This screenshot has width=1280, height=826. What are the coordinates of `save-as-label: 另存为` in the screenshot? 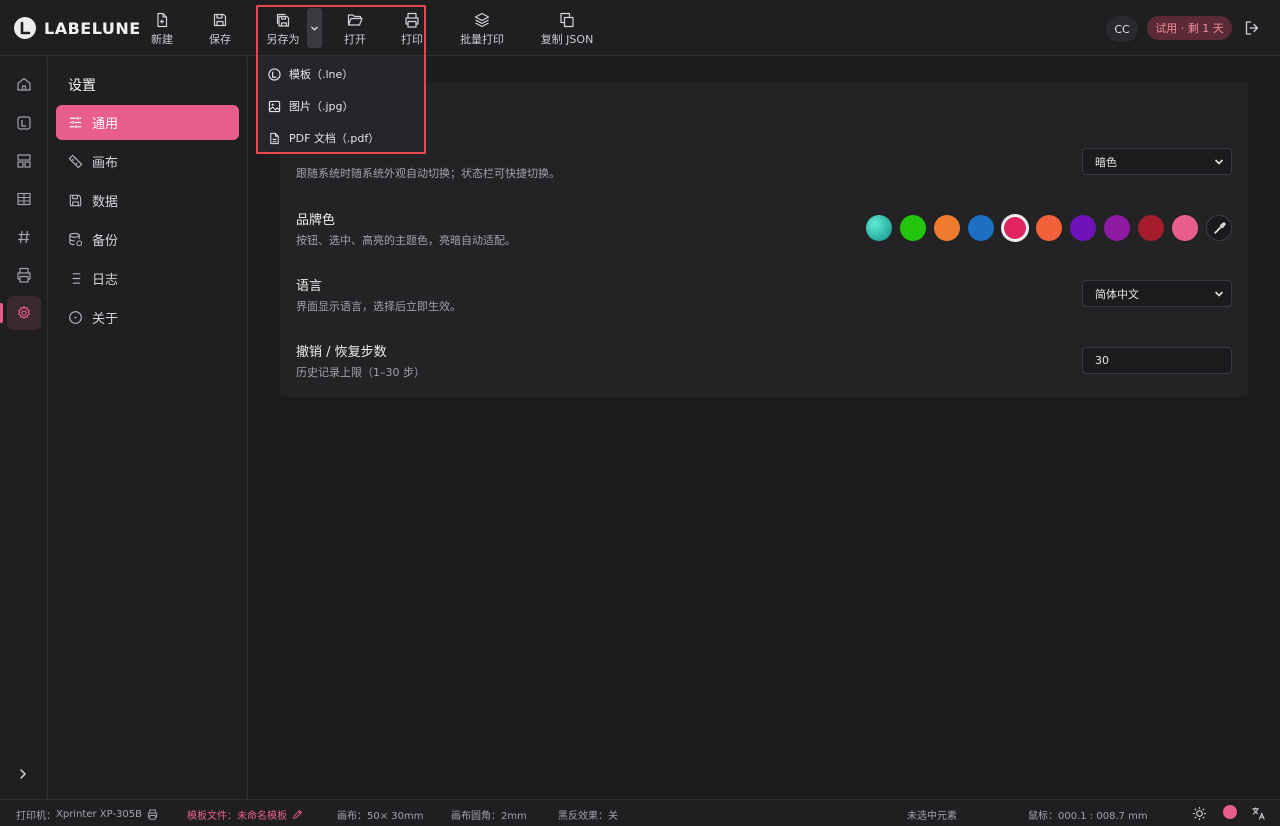 It's located at (283, 39).